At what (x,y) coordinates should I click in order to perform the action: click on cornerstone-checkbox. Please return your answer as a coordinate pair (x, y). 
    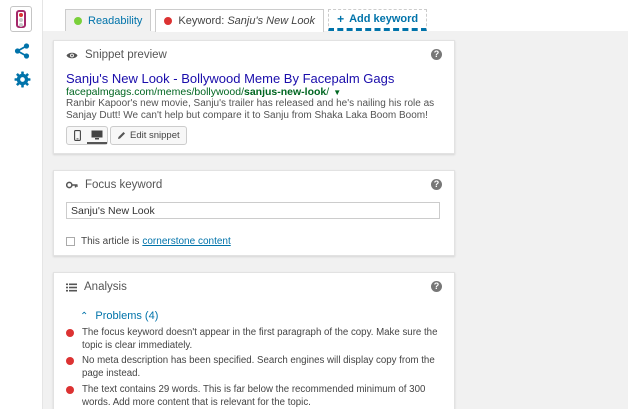
    Looking at the image, I should click on (70, 241).